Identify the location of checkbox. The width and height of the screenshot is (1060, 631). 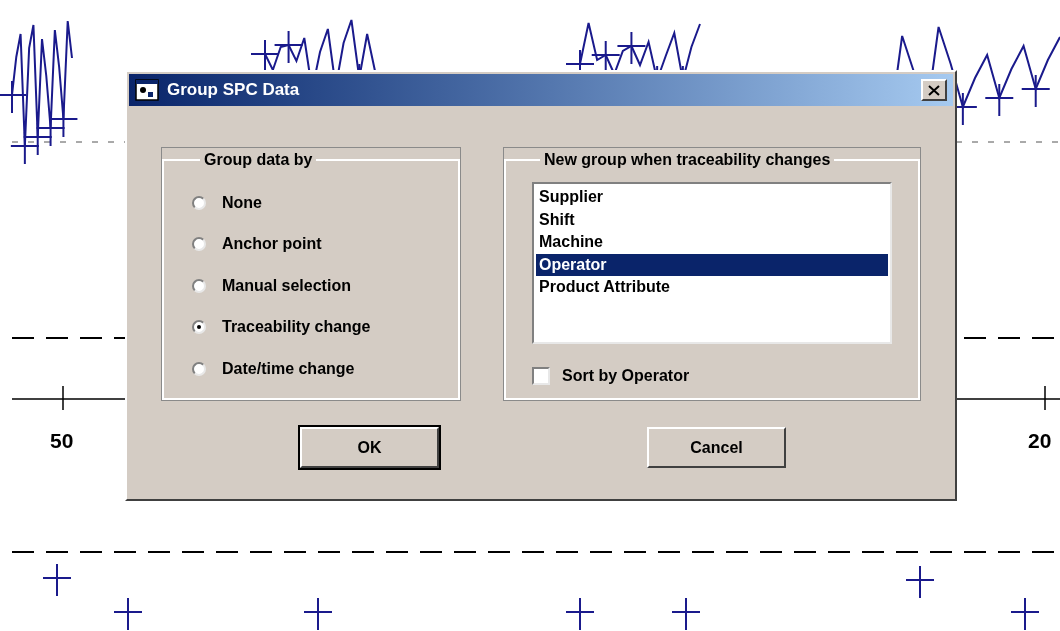
(541, 376).